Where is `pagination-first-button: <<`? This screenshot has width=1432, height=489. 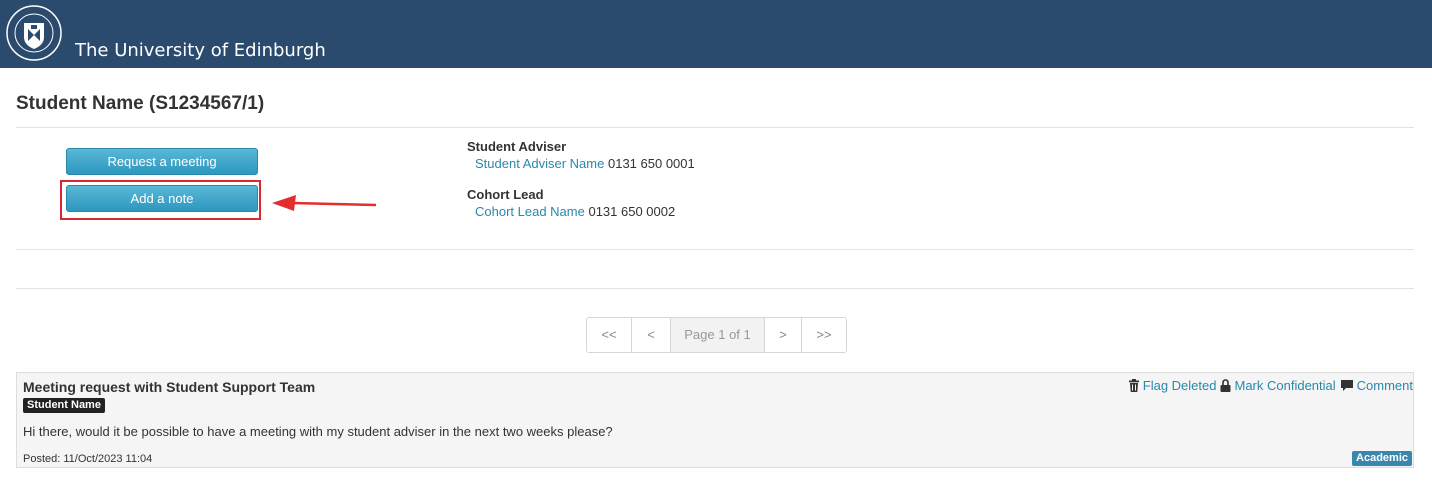
pagination-first-button: << is located at coordinates (609, 335).